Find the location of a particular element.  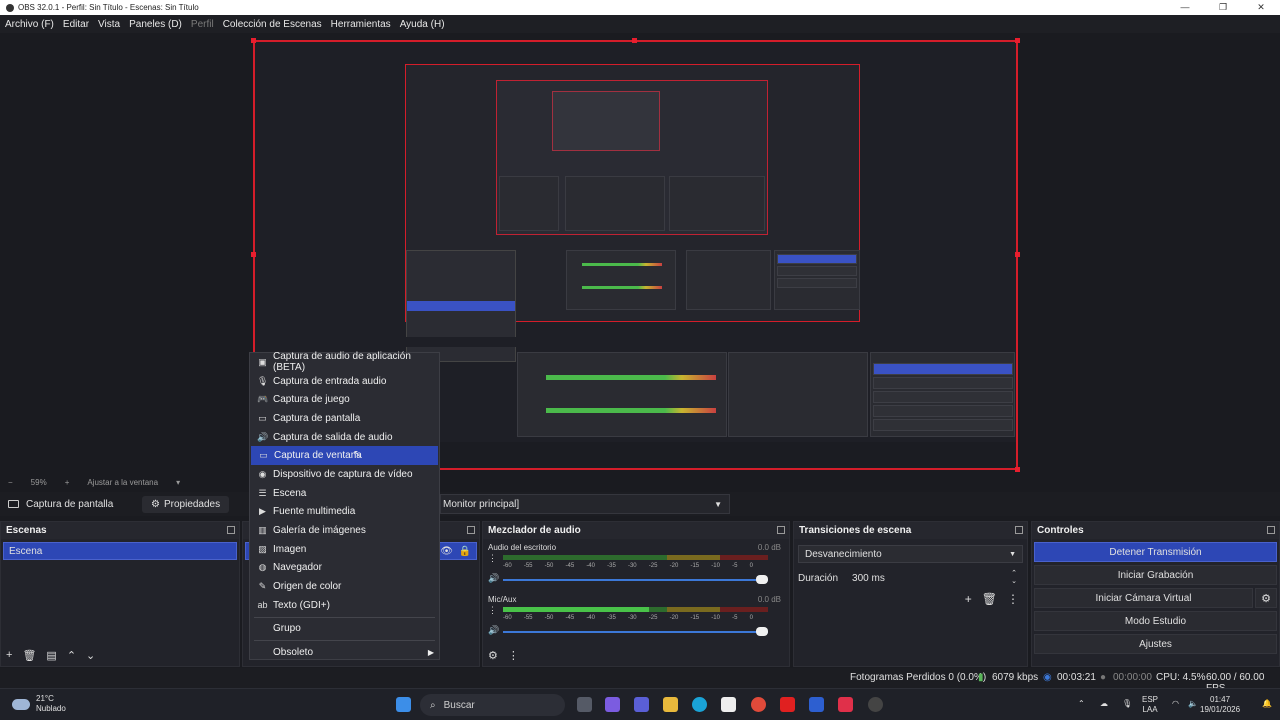

menu-item-label: Captura de audio de aplicación (BETA) is located at coordinates (342, 362).